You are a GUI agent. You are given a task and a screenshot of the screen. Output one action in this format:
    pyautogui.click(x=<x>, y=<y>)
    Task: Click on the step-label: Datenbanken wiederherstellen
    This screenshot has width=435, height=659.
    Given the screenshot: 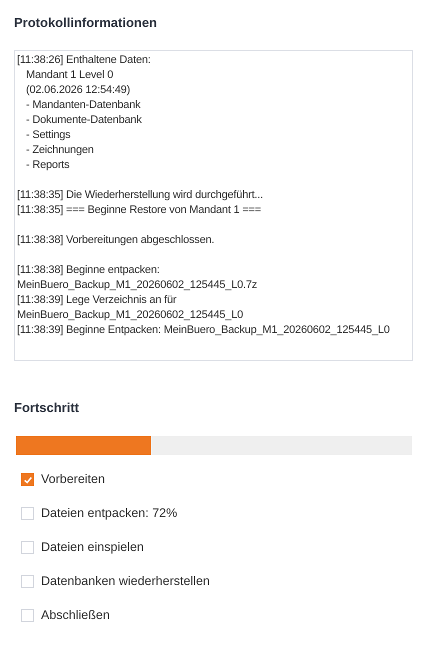 What is the action you would take?
    pyautogui.click(x=125, y=581)
    